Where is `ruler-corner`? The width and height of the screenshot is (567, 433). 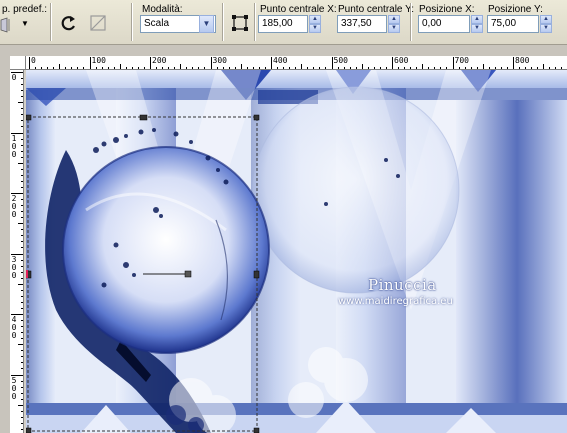
ruler-corner is located at coordinates (18, 63).